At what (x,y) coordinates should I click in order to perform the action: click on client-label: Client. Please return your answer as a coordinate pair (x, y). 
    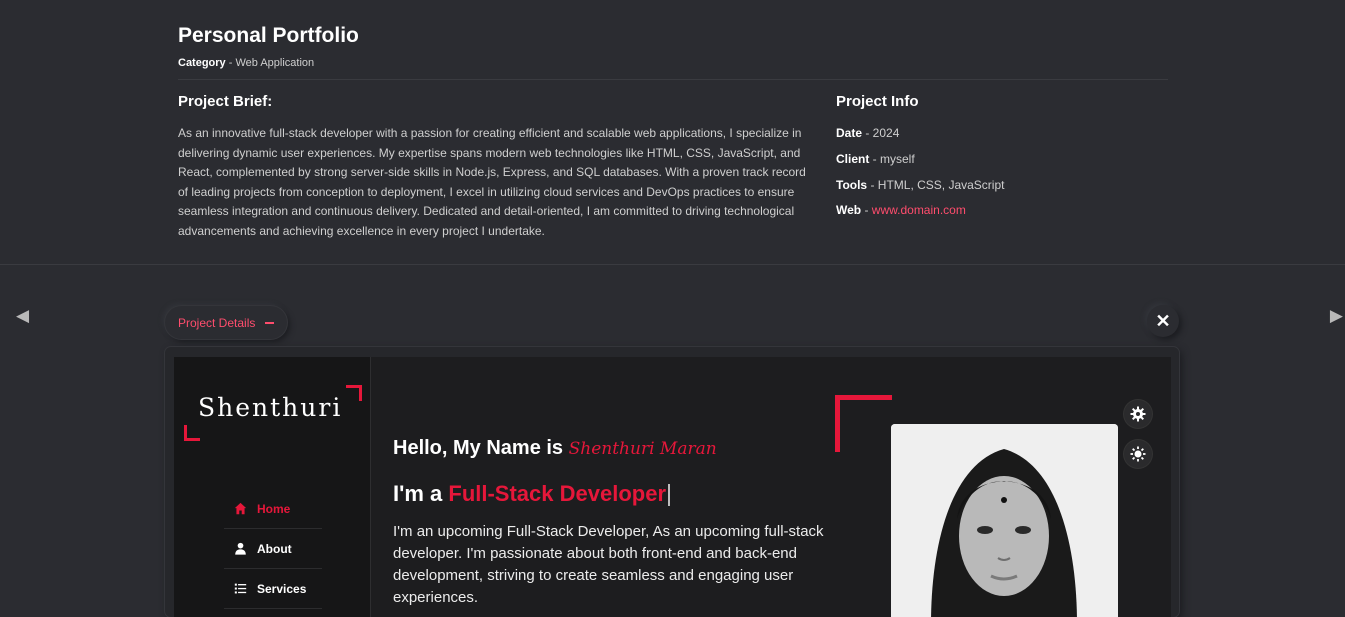
    Looking at the image, I should click on (853, 158).